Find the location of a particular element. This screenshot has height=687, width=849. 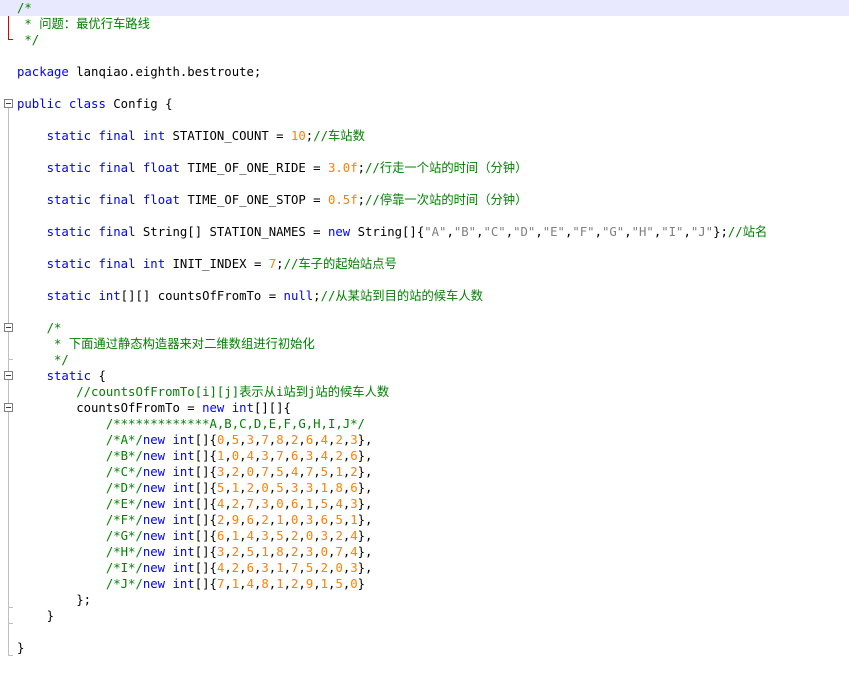

code-line: /*F*/new int[]{2,9,6,2,1,0,3,6,5,1}, is located at coordinates (424, 520).